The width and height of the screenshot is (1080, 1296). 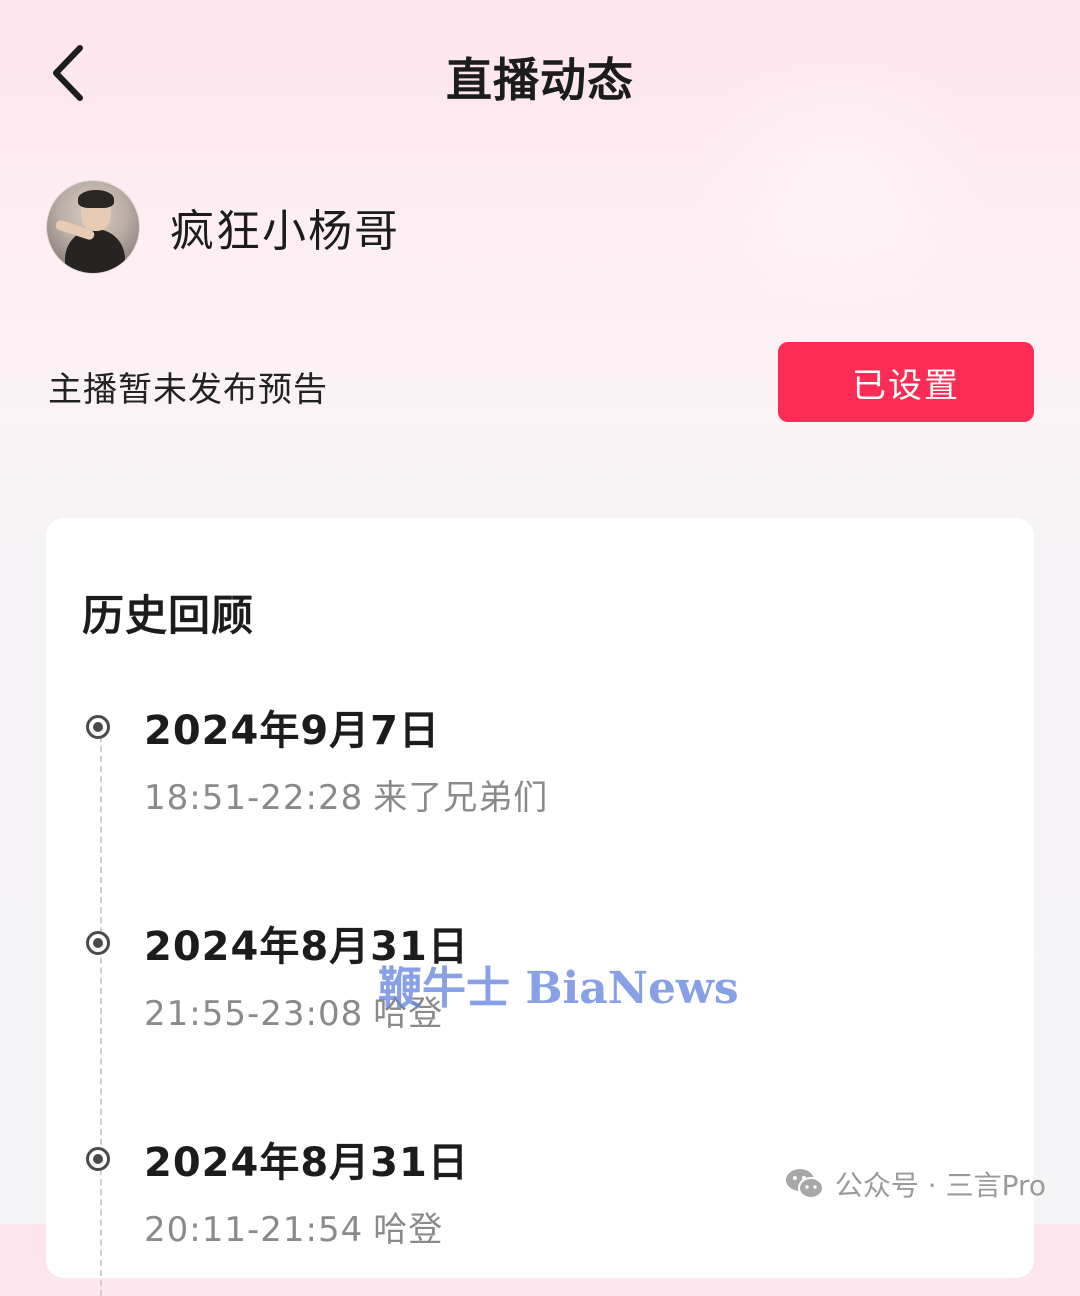 I want to click on entry-label: 来了兄弟们, so click(x=461, y=798).